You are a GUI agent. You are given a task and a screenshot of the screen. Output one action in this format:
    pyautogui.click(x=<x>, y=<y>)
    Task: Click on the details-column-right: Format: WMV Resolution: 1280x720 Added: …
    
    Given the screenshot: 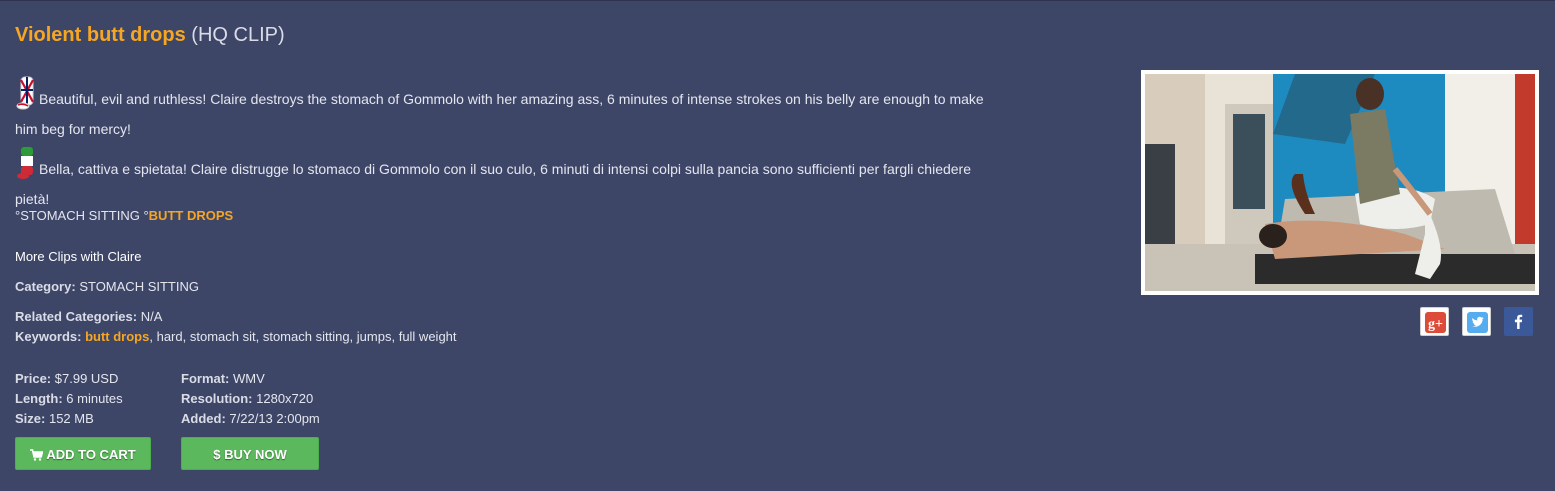 What is the action you would take?
    pyautogui.click(x=250, y=399)
    